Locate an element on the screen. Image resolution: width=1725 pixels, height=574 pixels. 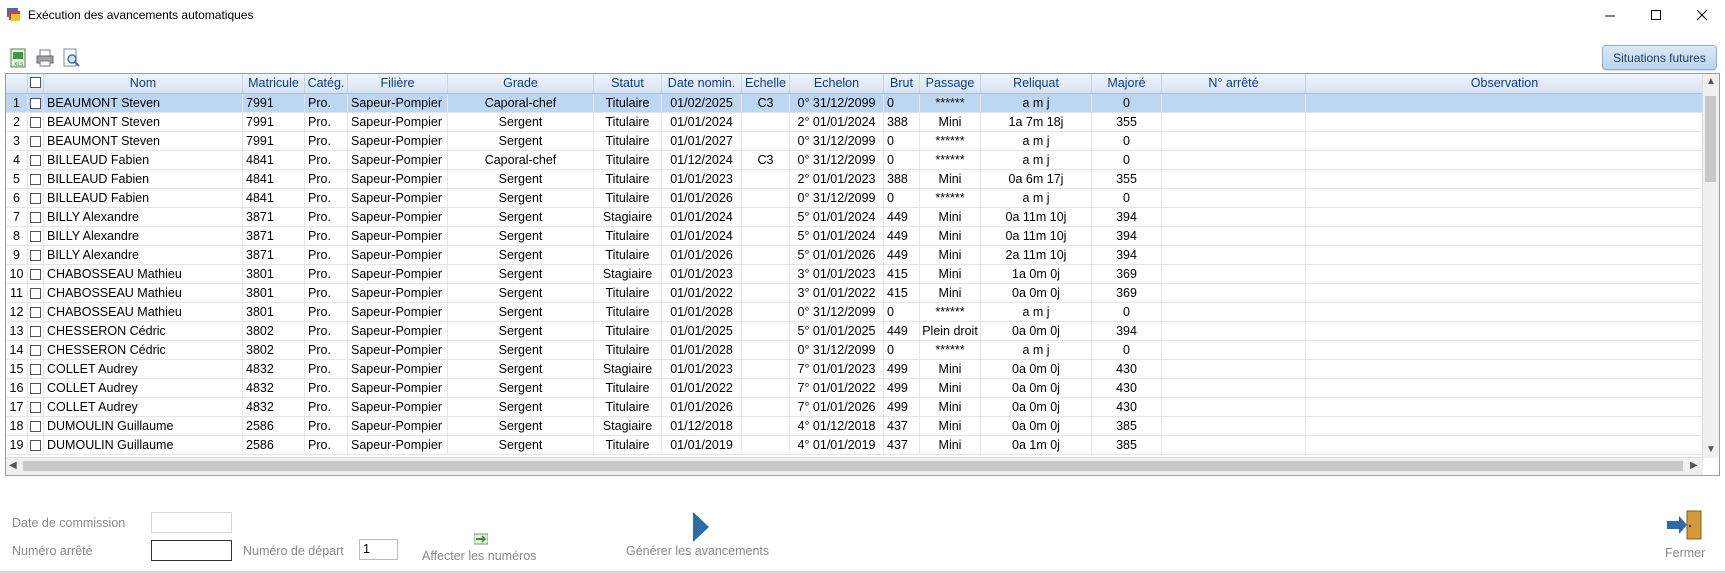
header-passage: Passage is located at coordinates (950, 83).